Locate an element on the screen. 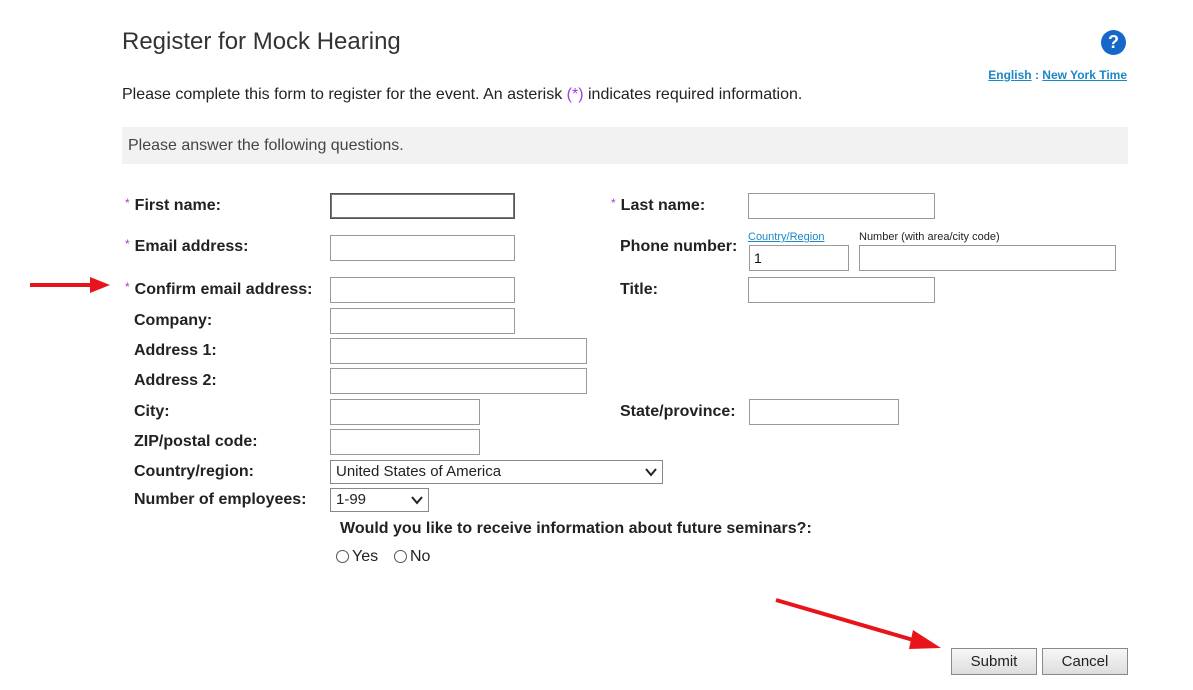 This screenshot has height=690, width=1193. phone-country-code-input is located at coordinates (799, 258).